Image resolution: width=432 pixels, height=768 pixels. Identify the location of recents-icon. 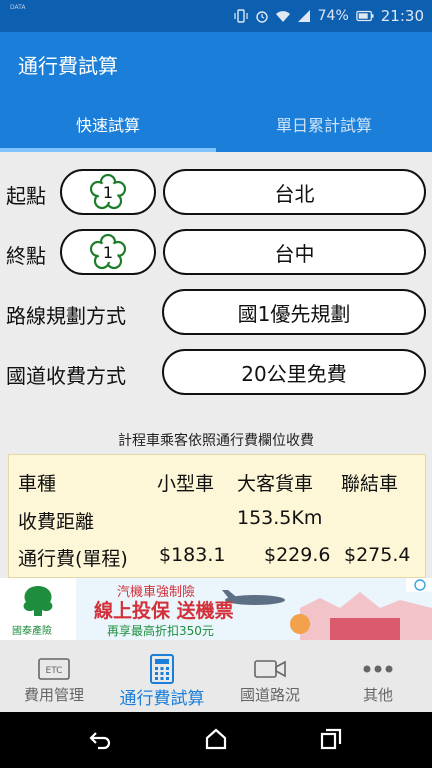
(331, 739).